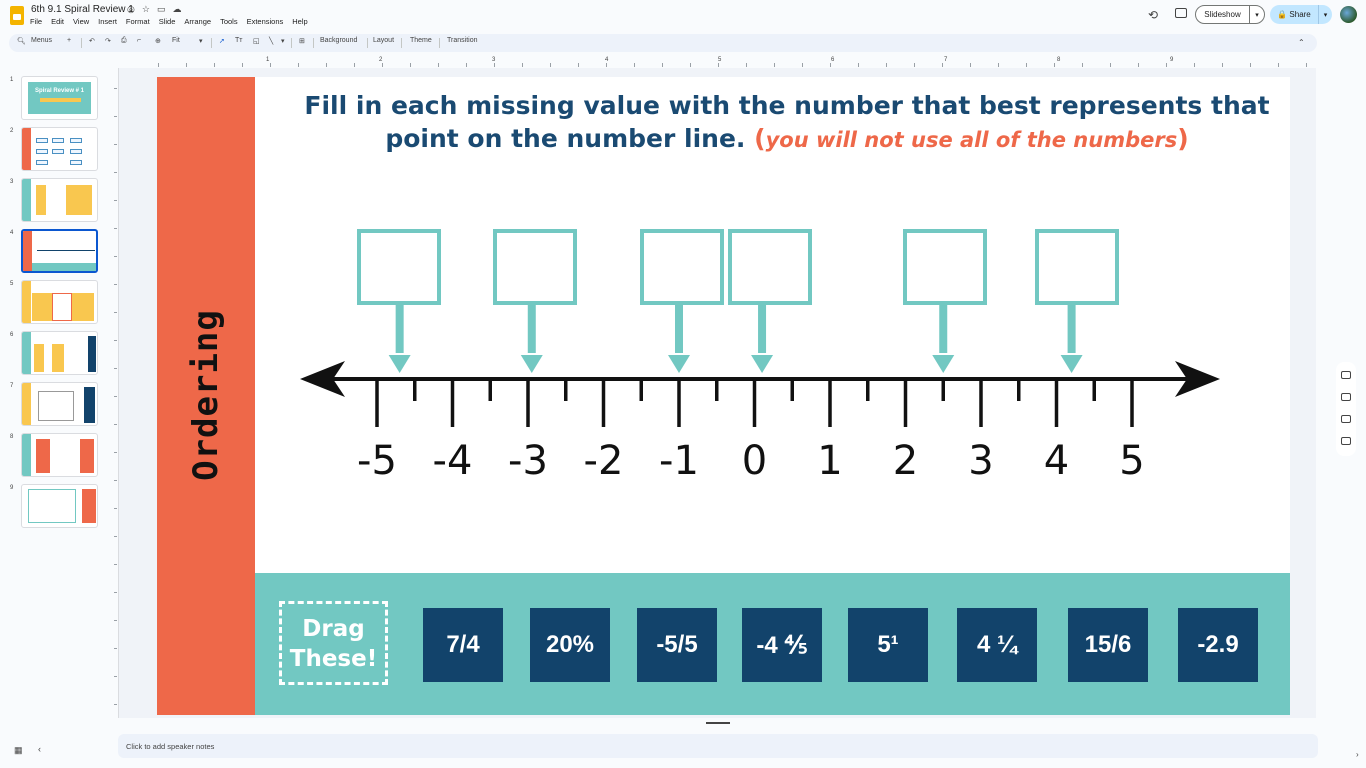 This screenshot has width=1366, height=768. I want to click on chevron-up-icon: ⌃, so click(1301, 42).